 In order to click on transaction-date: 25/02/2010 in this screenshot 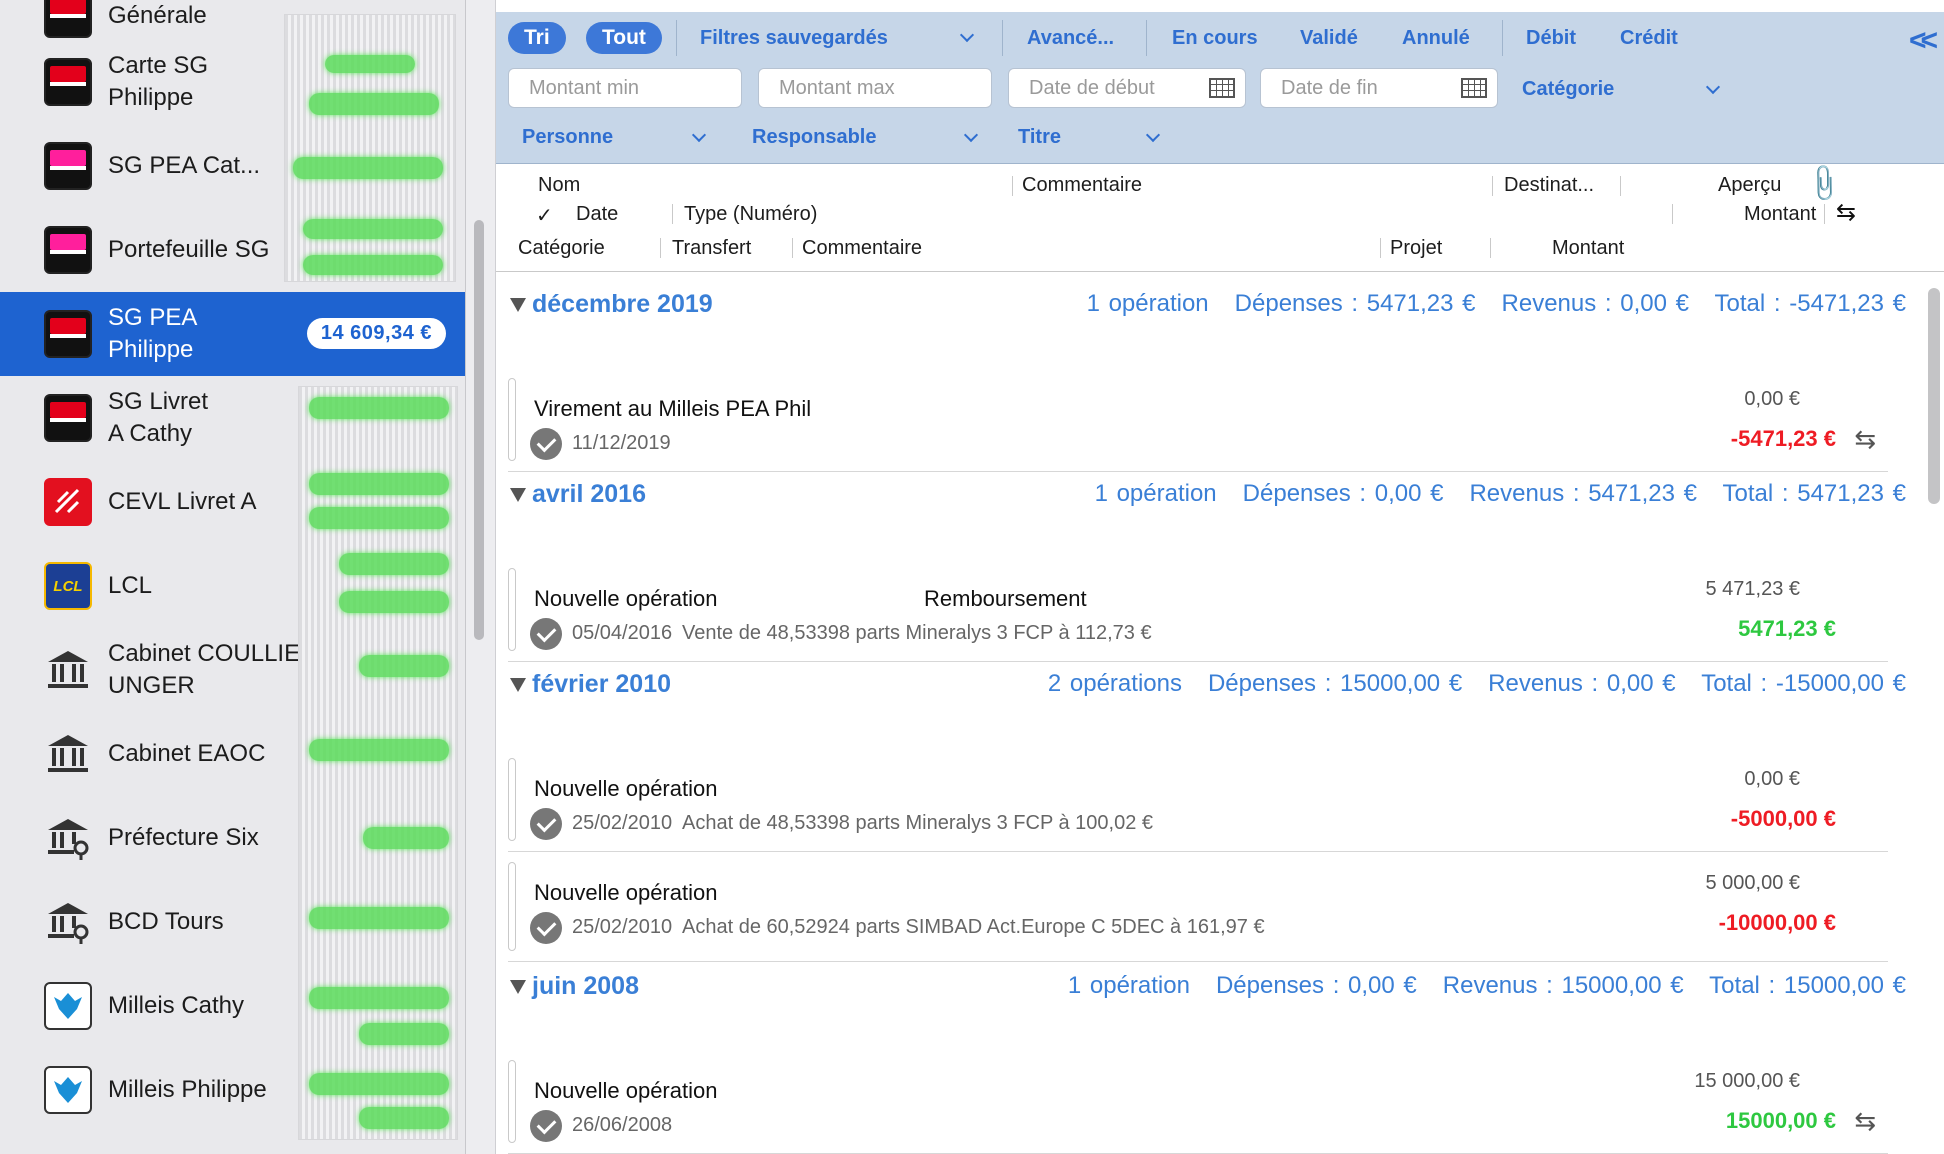, I will do `click(622, 927)`.